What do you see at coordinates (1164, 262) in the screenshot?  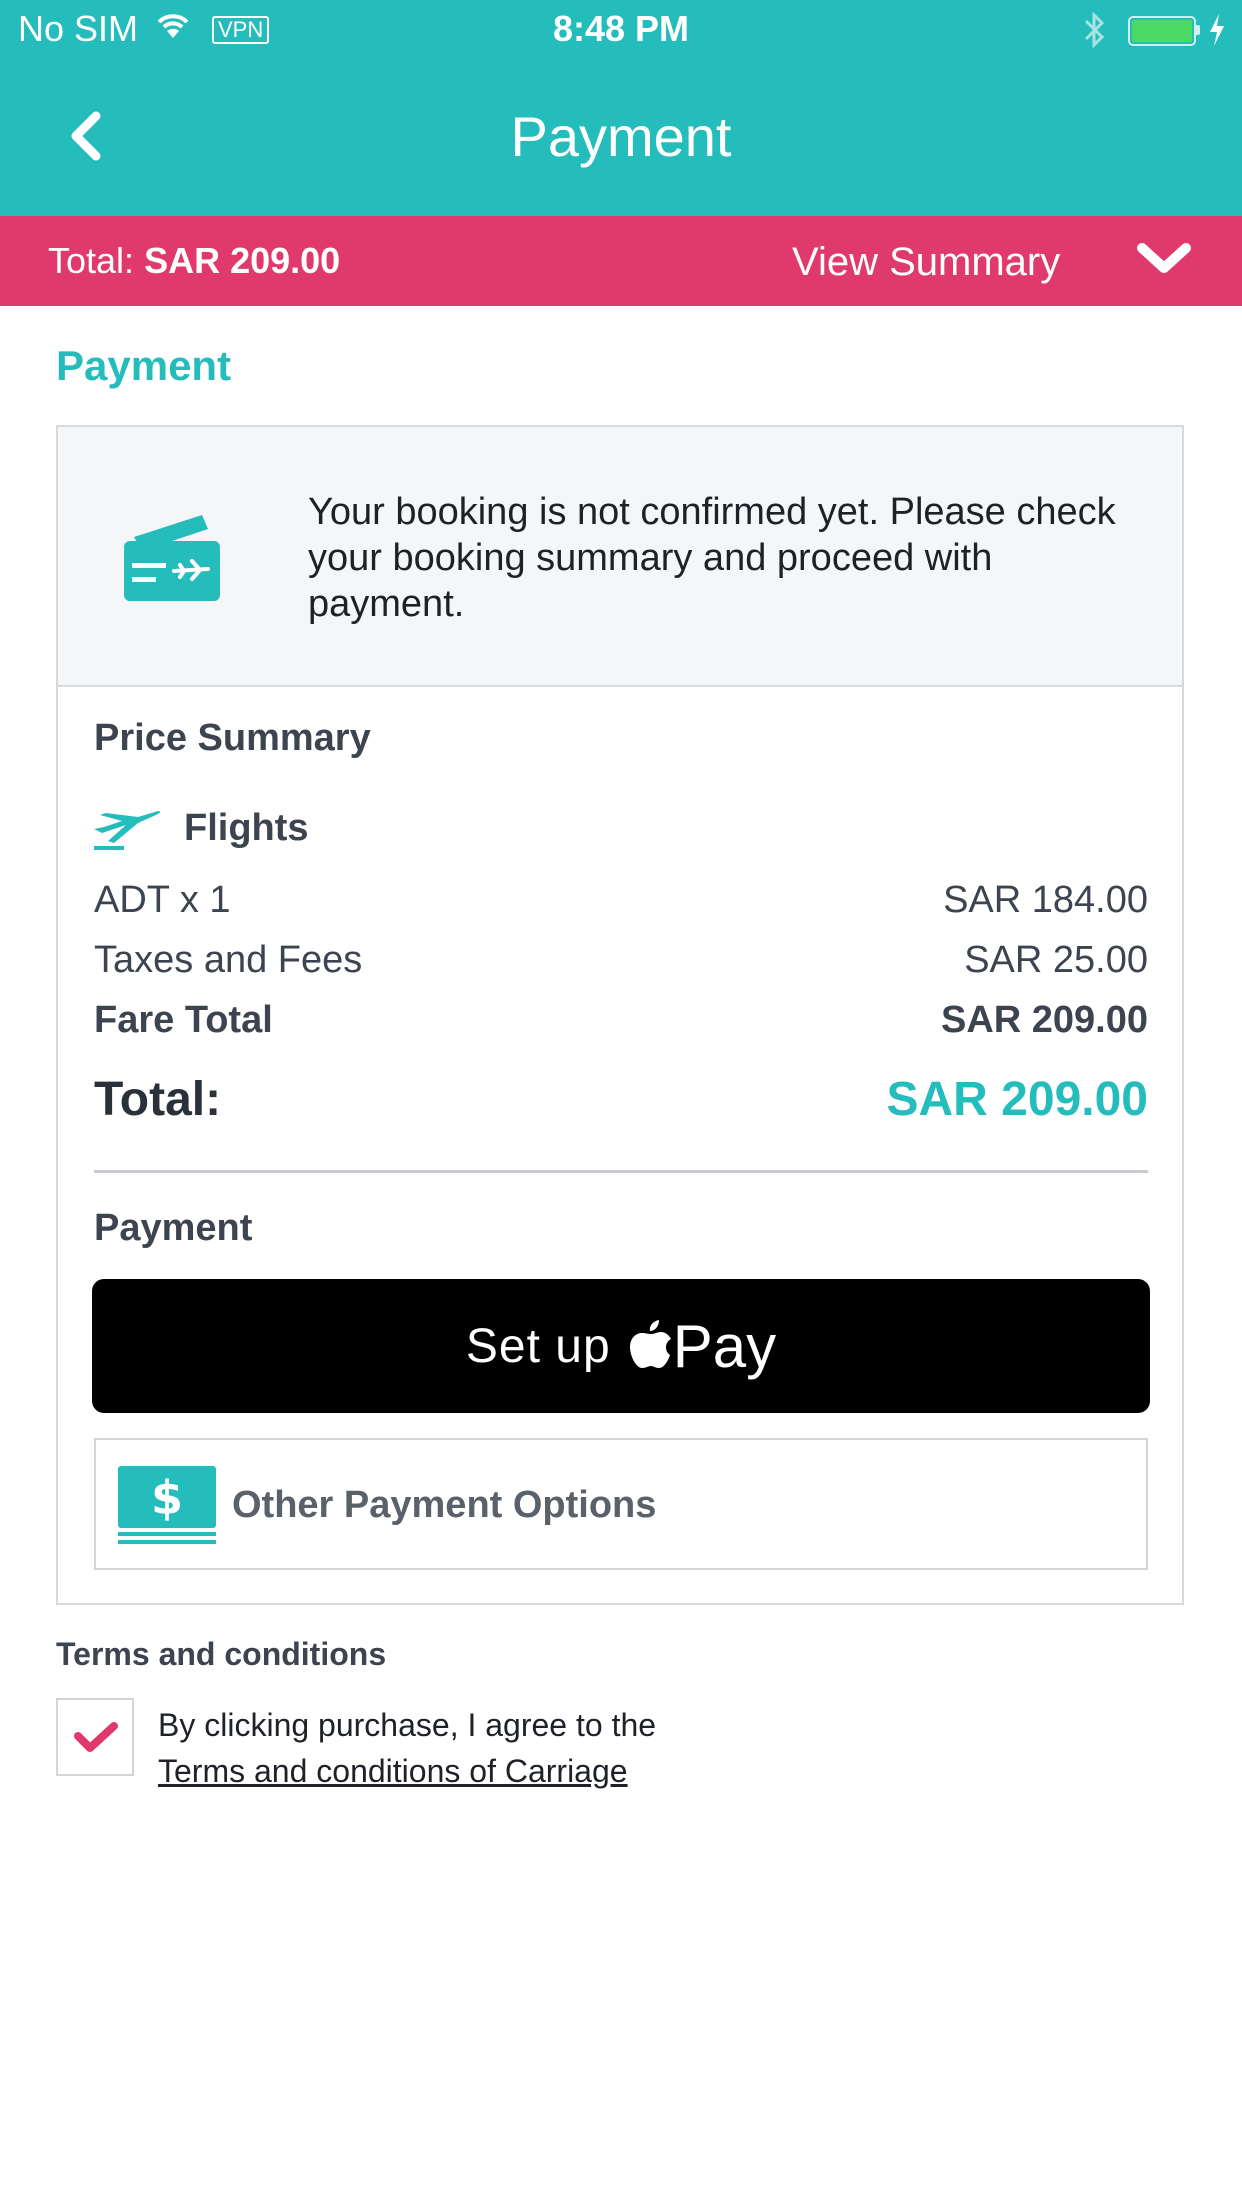 I see `chevron-down-icon` at bounding box center [1164, 262].